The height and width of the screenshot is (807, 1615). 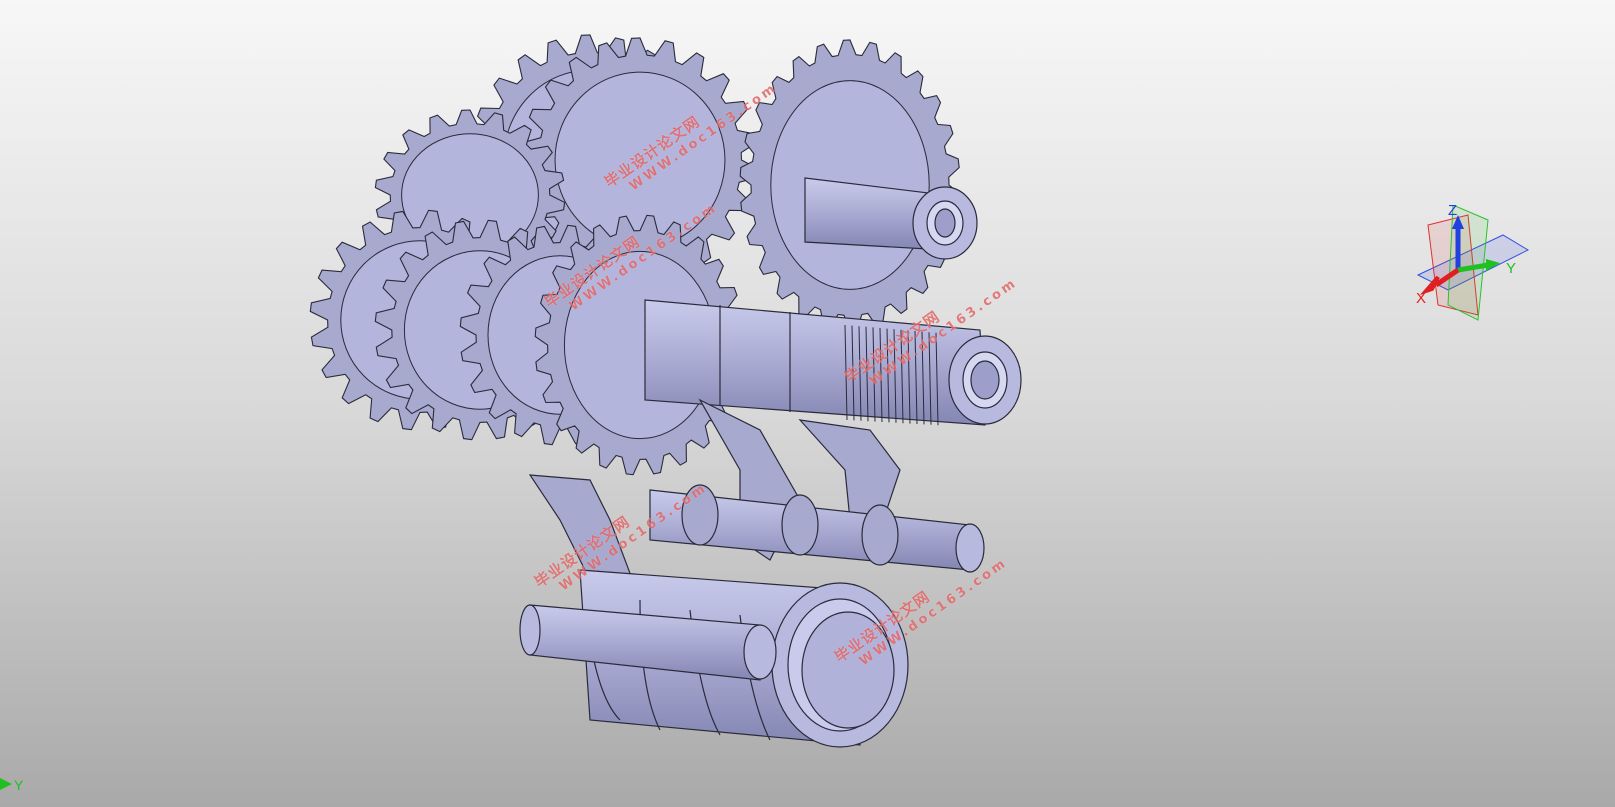 I want to click on y-arrow-icon, so click(x=6, y=784).